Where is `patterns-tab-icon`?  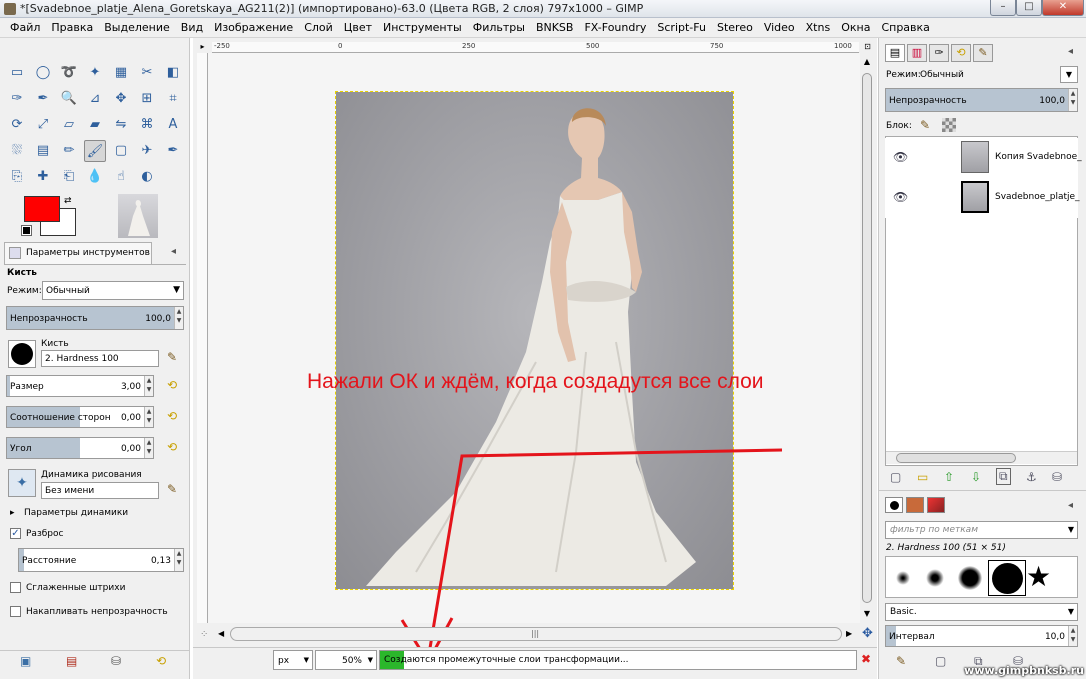
patterns-tab-icon is located at coordinates (915, 505).